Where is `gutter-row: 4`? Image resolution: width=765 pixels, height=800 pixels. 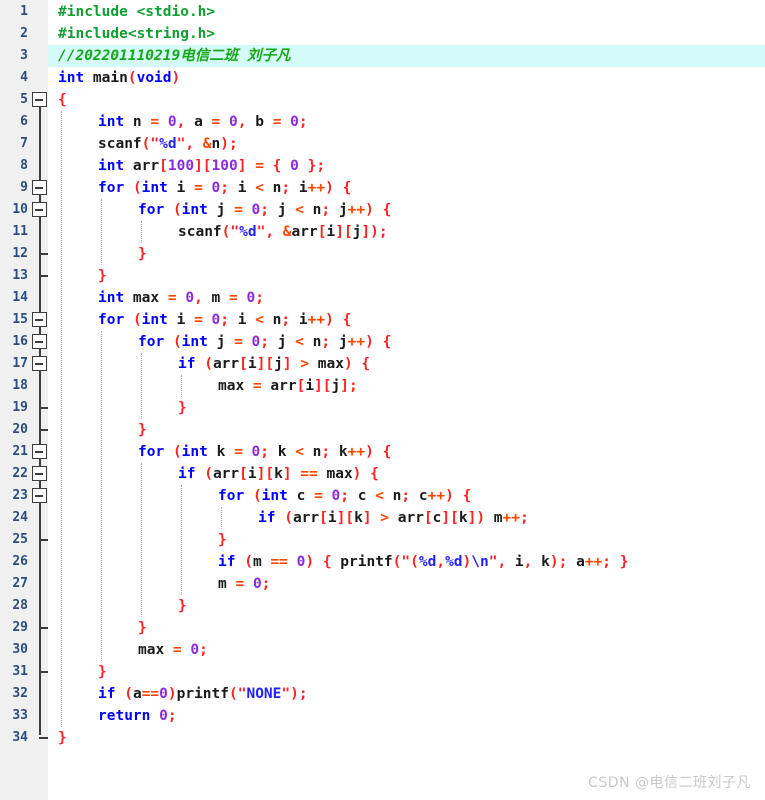 gutter-row: 4 is located at coordinates (24, 78).